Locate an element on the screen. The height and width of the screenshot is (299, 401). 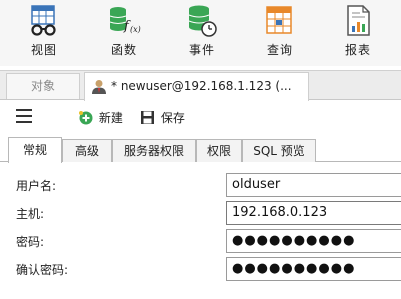
toolbar-function-label: 函数 is located at coordinates (123, 50).